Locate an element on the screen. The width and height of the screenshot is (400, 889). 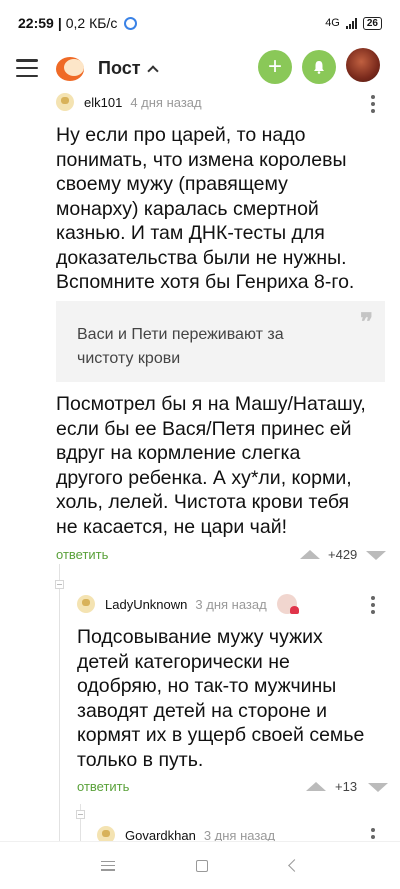
hamburger-menu-icon is located at coordinates (27, 68).